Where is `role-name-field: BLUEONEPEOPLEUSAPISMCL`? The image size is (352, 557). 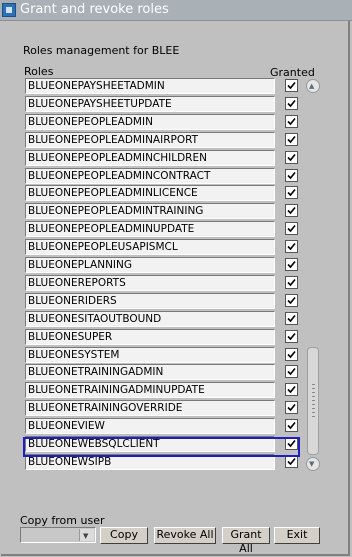 role-name-field: BLUEONEPEOPLEUSAPISMCL is located at coordinates (150, 247).